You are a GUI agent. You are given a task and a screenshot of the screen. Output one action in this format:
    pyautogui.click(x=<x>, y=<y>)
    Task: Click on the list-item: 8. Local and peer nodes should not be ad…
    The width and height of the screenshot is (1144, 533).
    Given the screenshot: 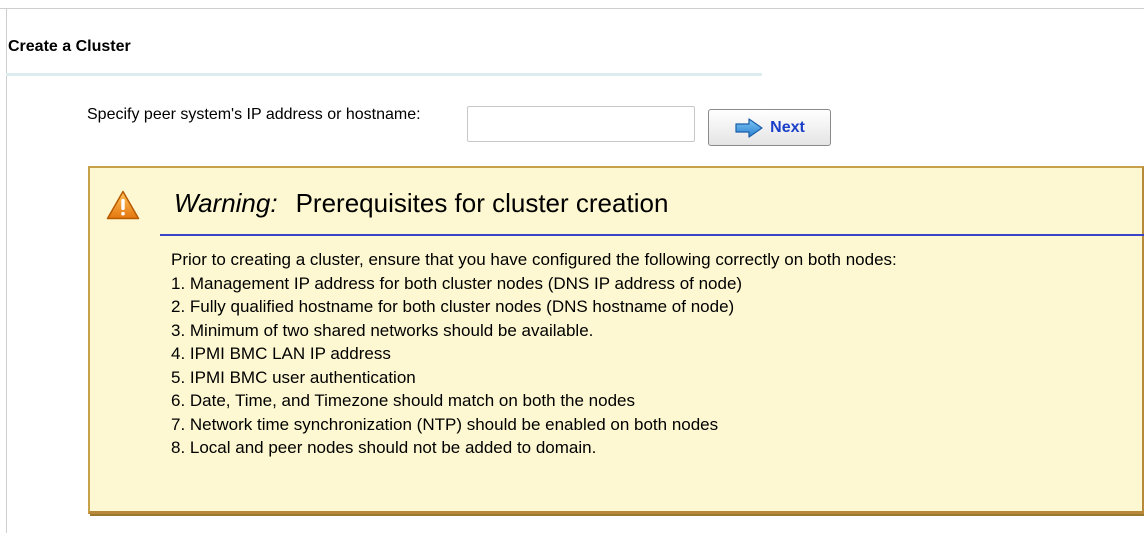 What is the action you would take?
    pyautogui.click(x=384, y=447)
    